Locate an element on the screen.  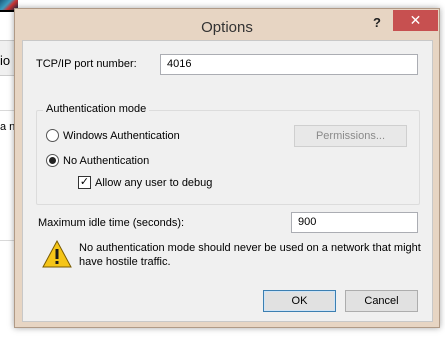
help-button: ? is located at coordinates (377, 23).